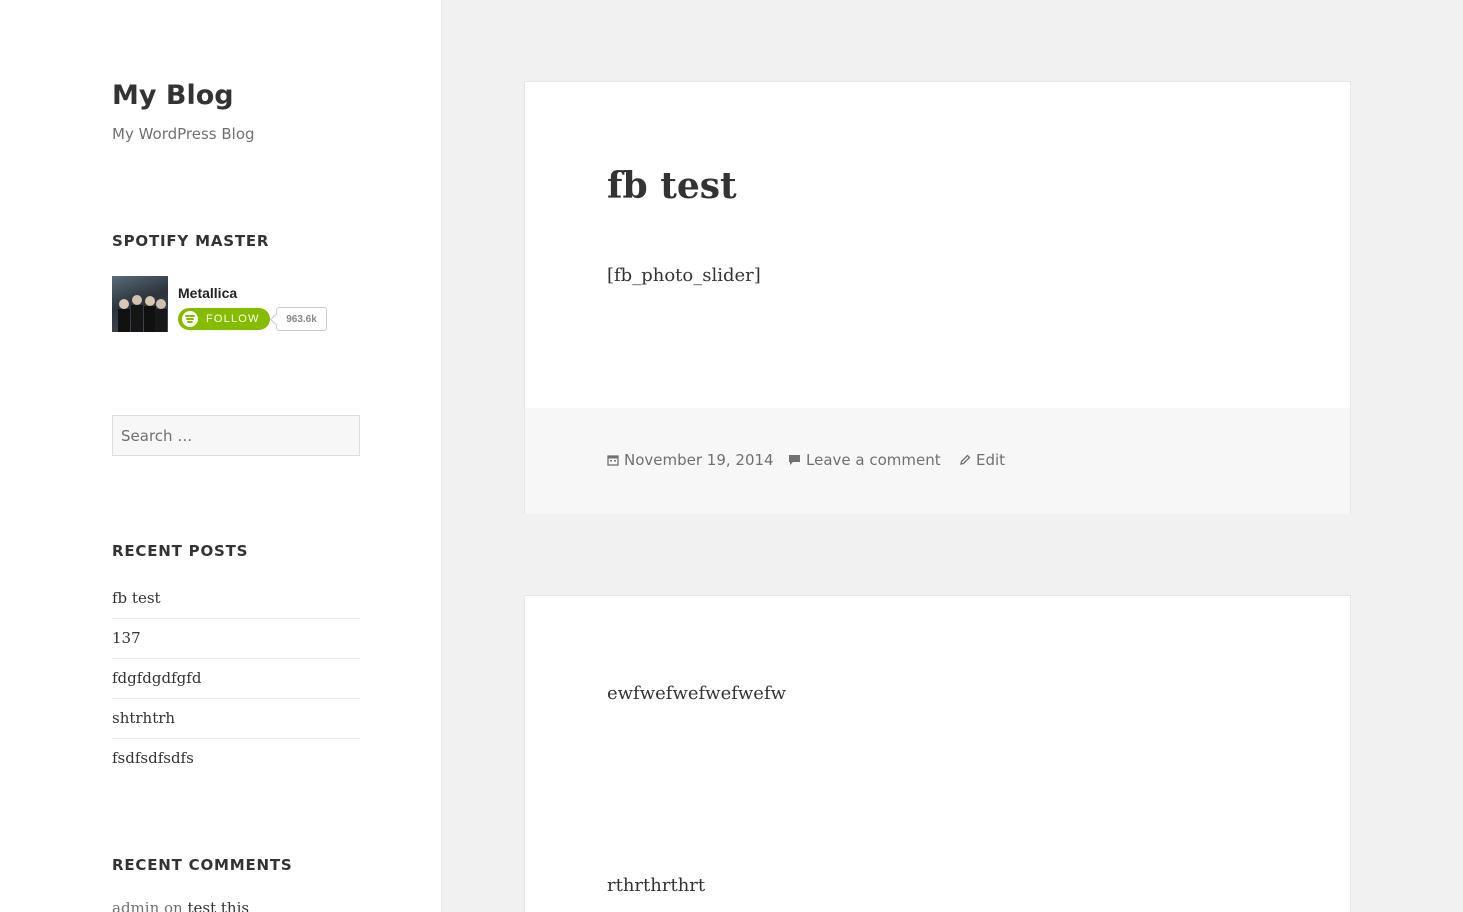 The image size is (1463, 912). I want to click on leave-comment-text: Leave a comment, so click(873, 460).